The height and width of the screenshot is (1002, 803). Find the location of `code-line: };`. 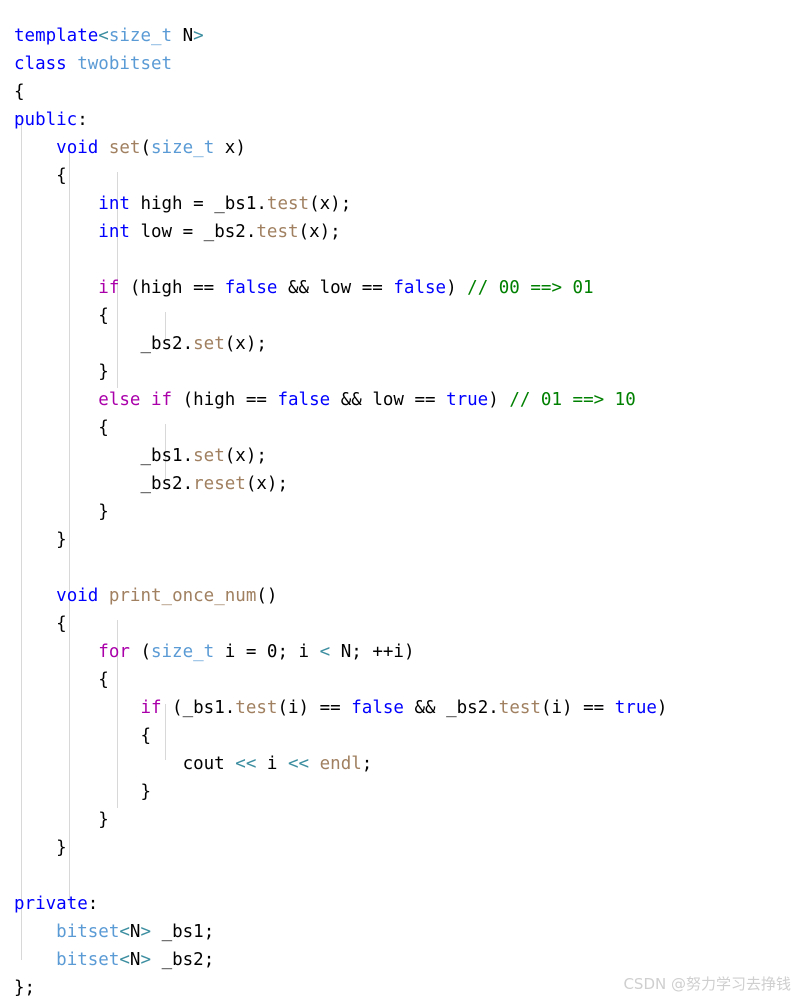

code-line: }; is located at coordinates (340, 988).